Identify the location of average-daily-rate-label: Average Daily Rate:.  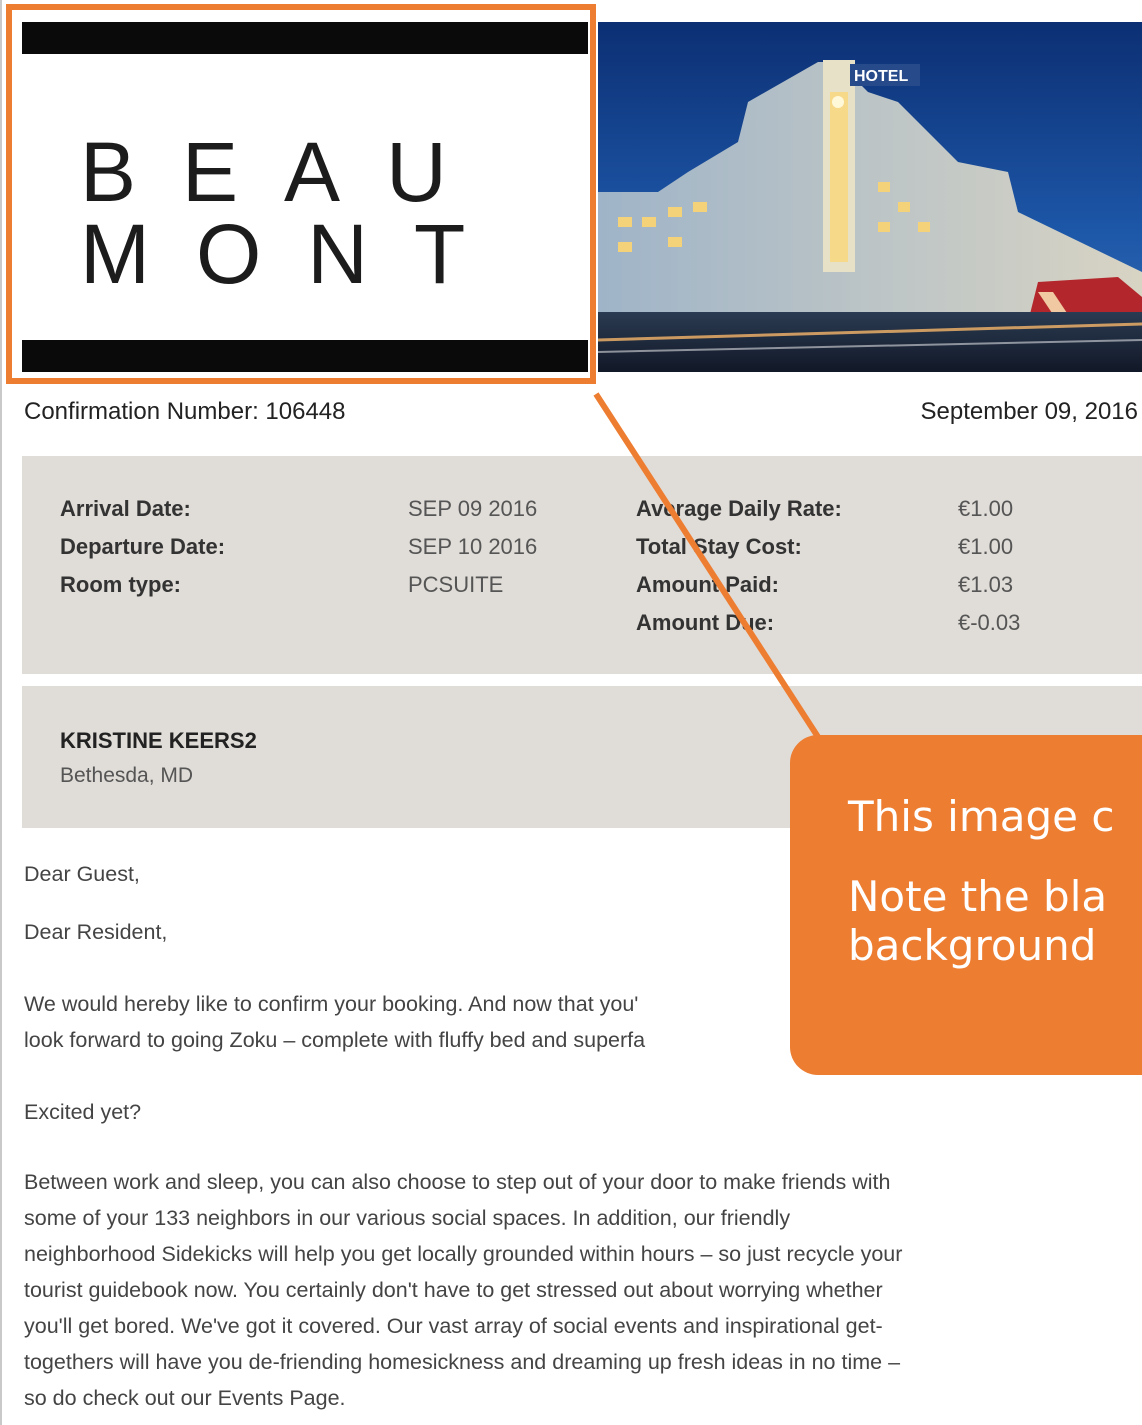
(739, 508).